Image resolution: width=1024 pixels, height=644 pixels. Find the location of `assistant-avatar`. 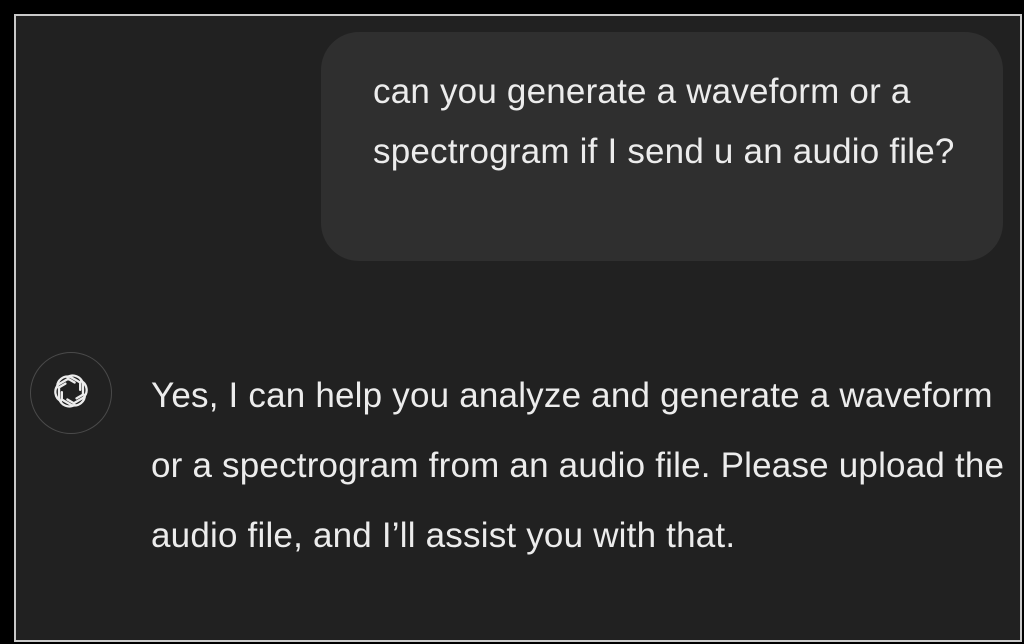

assistant-avatar is located at coordinates (71, 393).